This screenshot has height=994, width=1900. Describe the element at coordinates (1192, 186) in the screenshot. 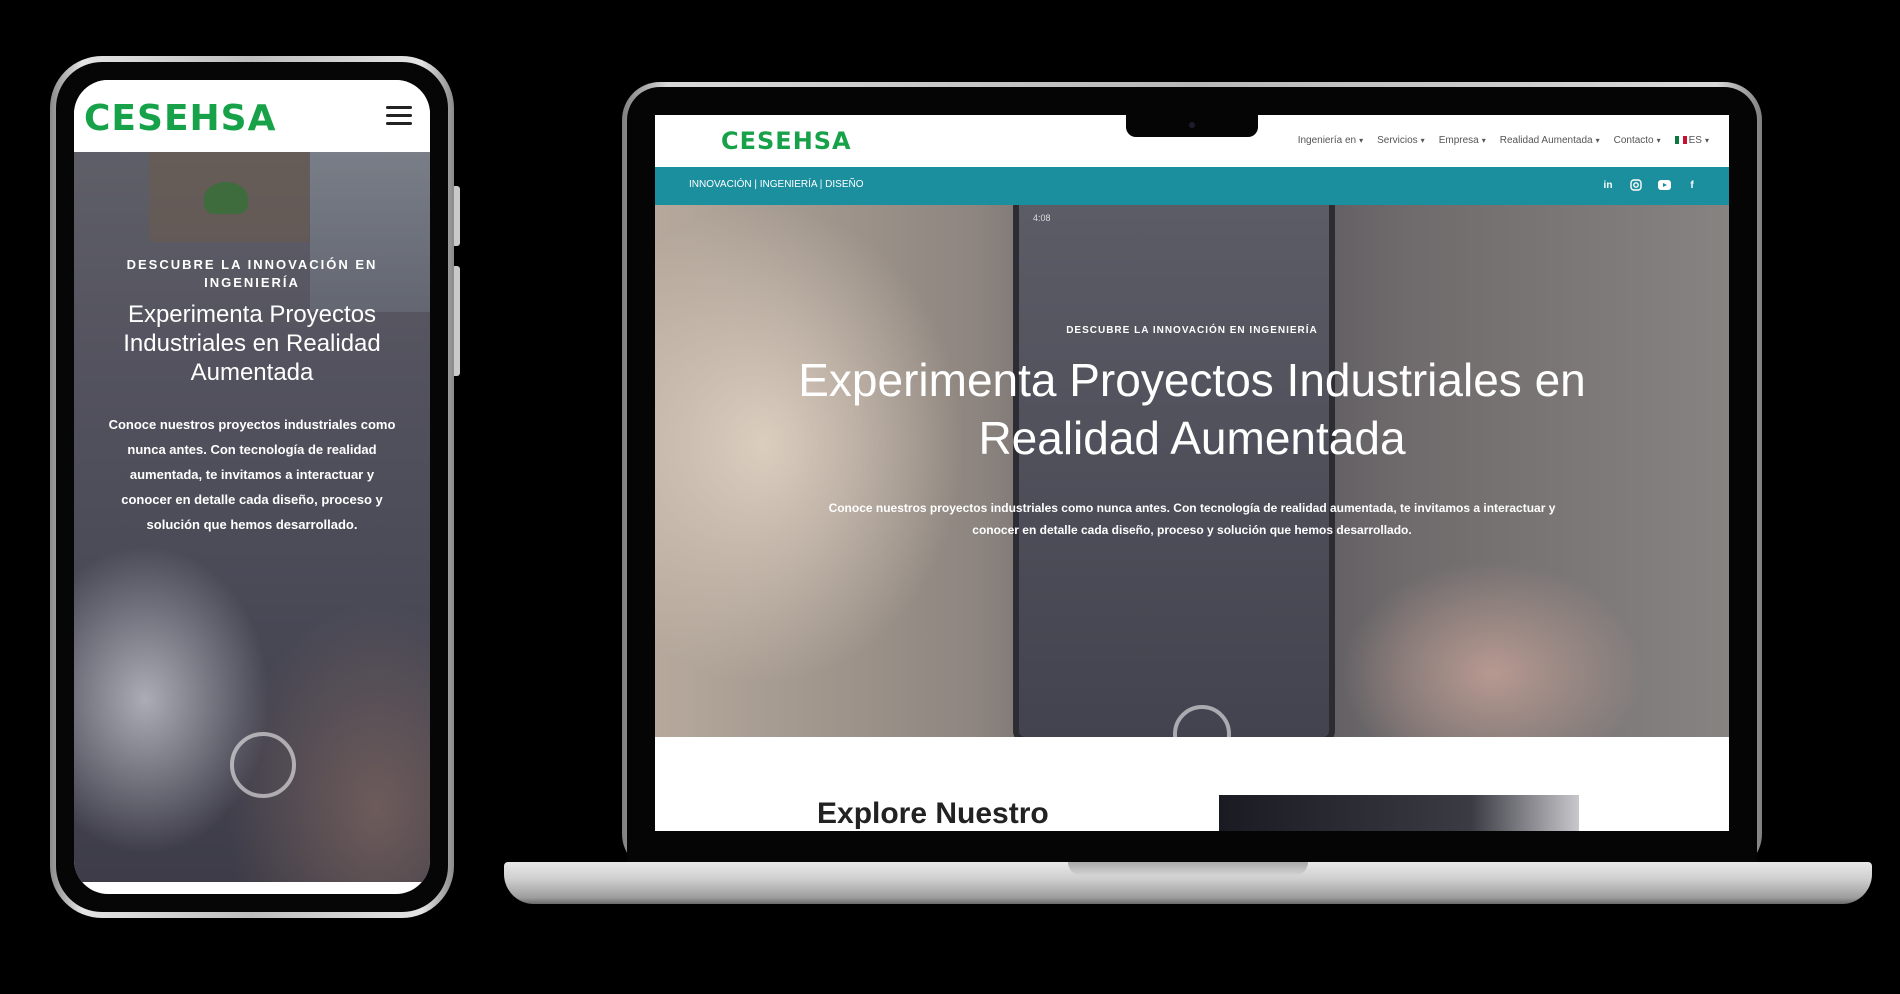

I see `desktop-topbar: INNOVACIÓN | INGENIERÍA | DISEÑO in f` at that location.